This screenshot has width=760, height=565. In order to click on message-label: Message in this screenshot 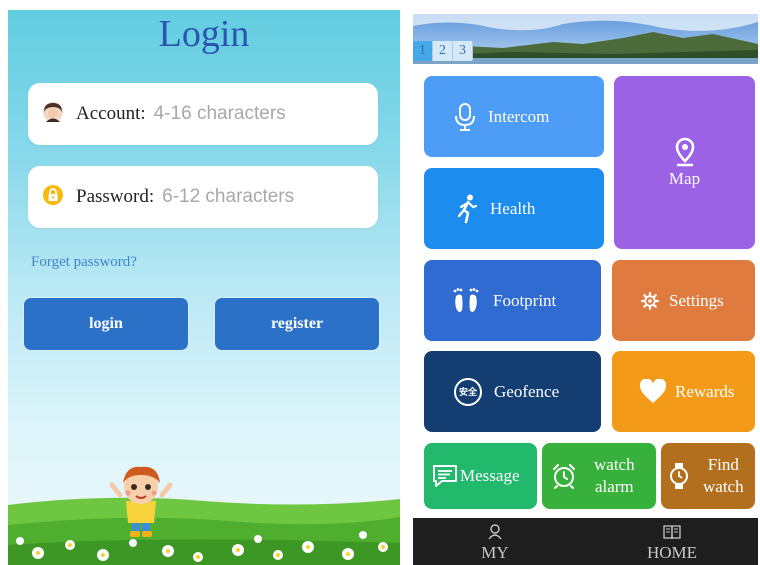, I will do `click(490, 475)`.